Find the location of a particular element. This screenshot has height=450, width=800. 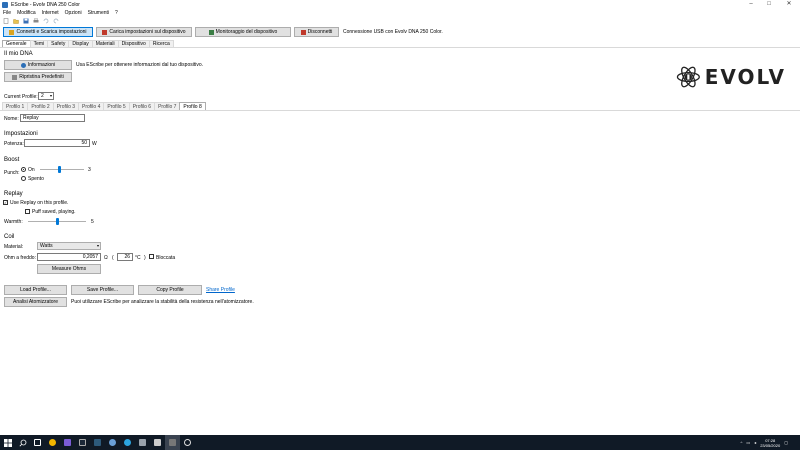

measure-ohms-button: Measure Ohms is located at coordinates (69, 269).